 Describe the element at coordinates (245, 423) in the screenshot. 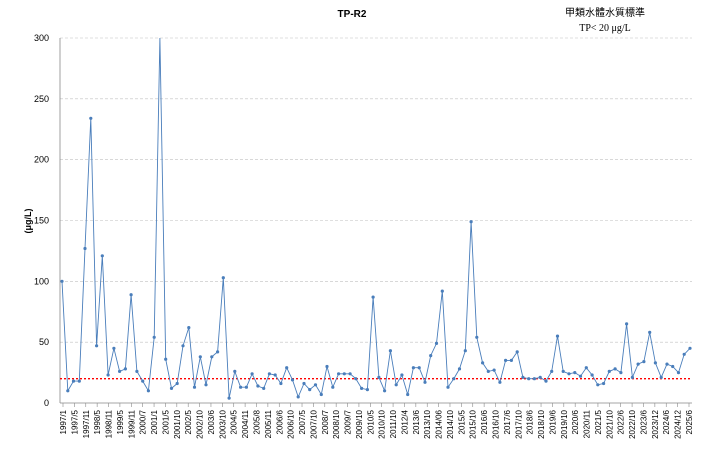

I see `x-tick-label: 2004/11` at that location.